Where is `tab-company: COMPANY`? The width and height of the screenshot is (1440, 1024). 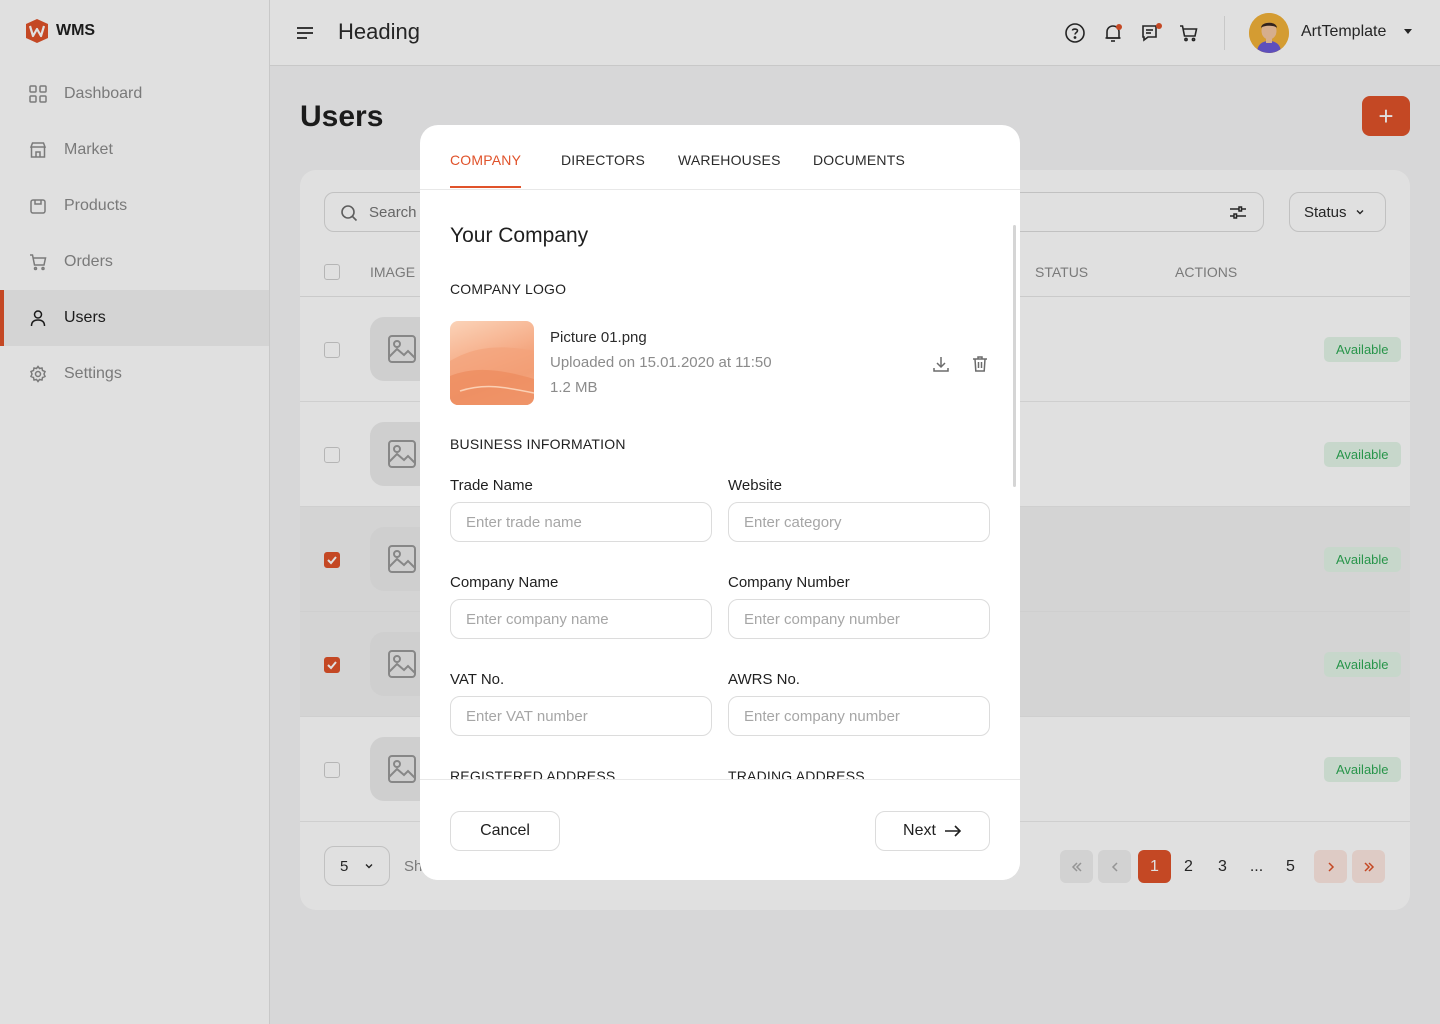
tab-company: COMPANY is located at coordinates (485, 160).